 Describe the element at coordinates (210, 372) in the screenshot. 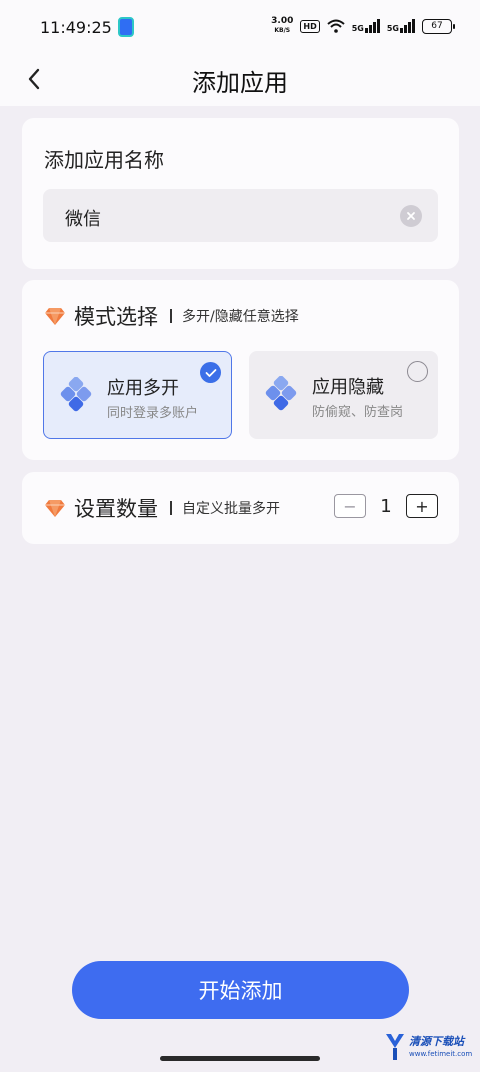

I see `check-icon` at that location.